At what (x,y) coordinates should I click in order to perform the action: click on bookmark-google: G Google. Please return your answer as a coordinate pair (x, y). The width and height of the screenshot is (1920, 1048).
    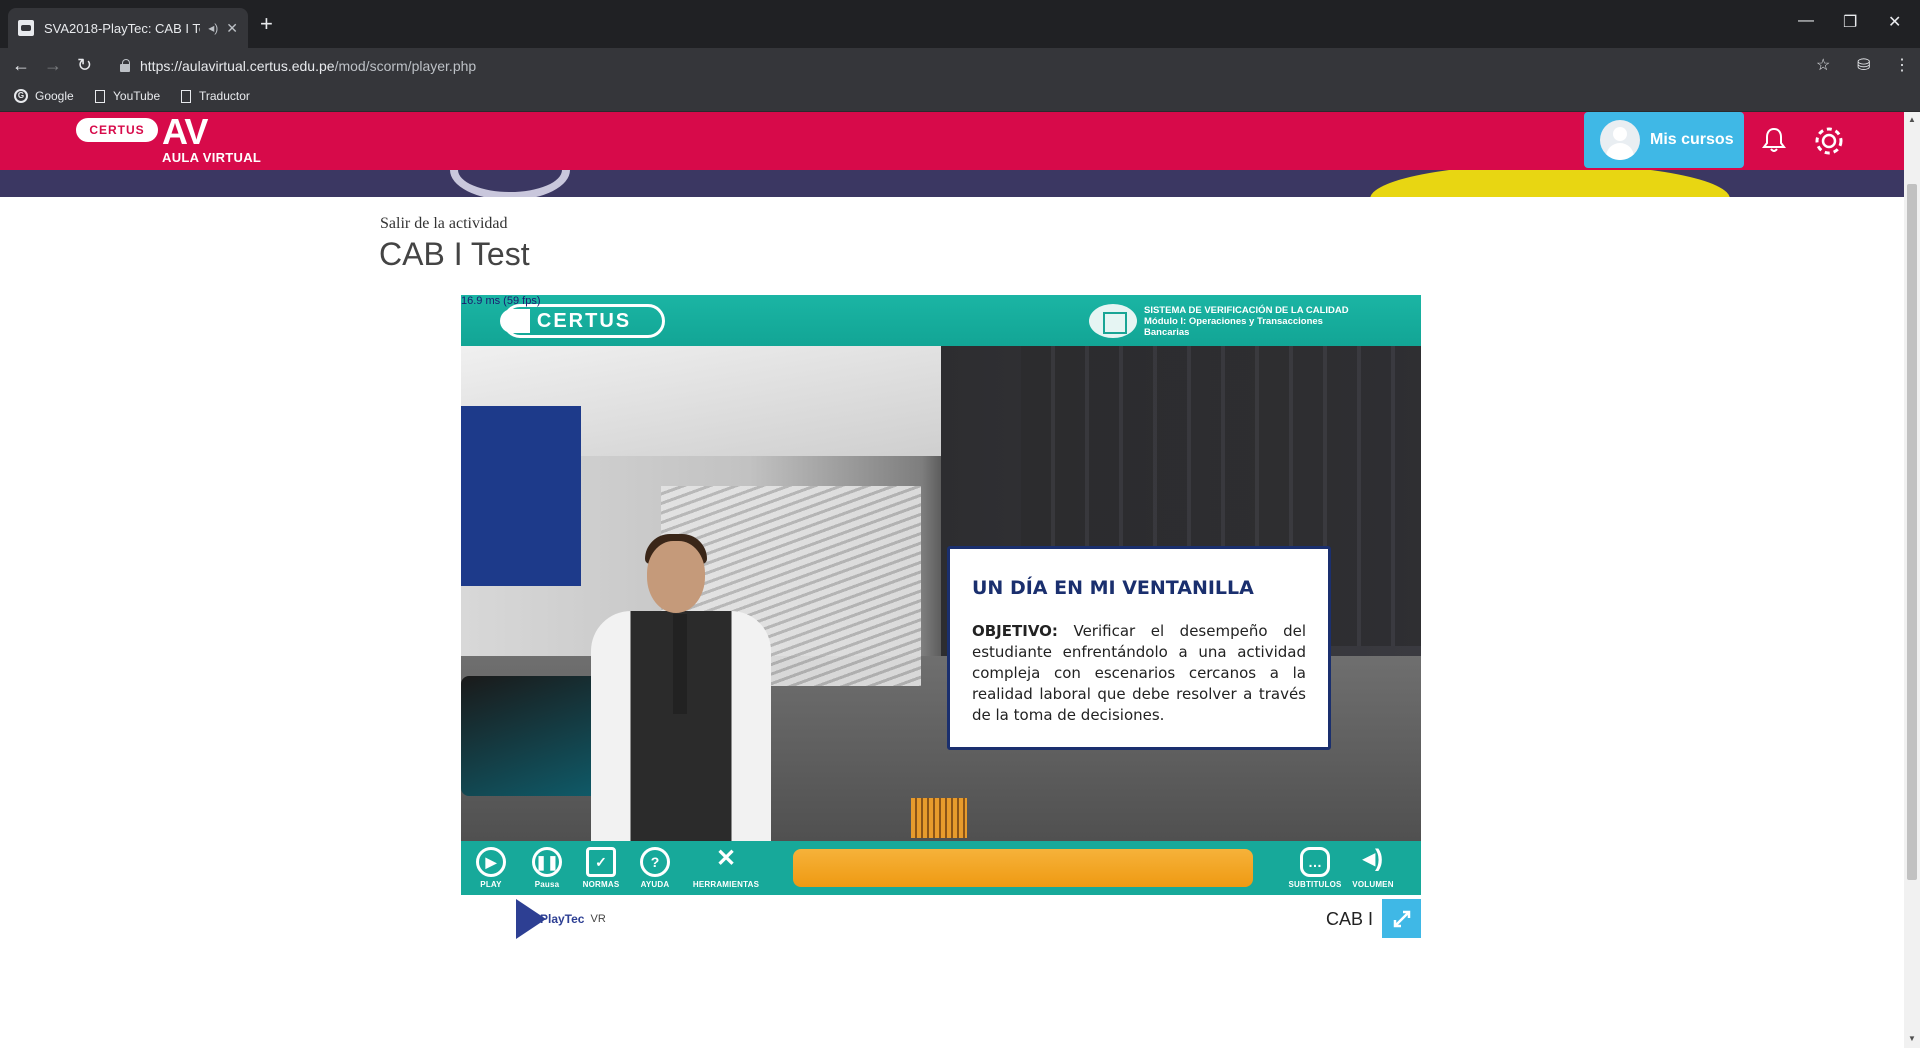
    Looking at the image, I should click on (44, 96).